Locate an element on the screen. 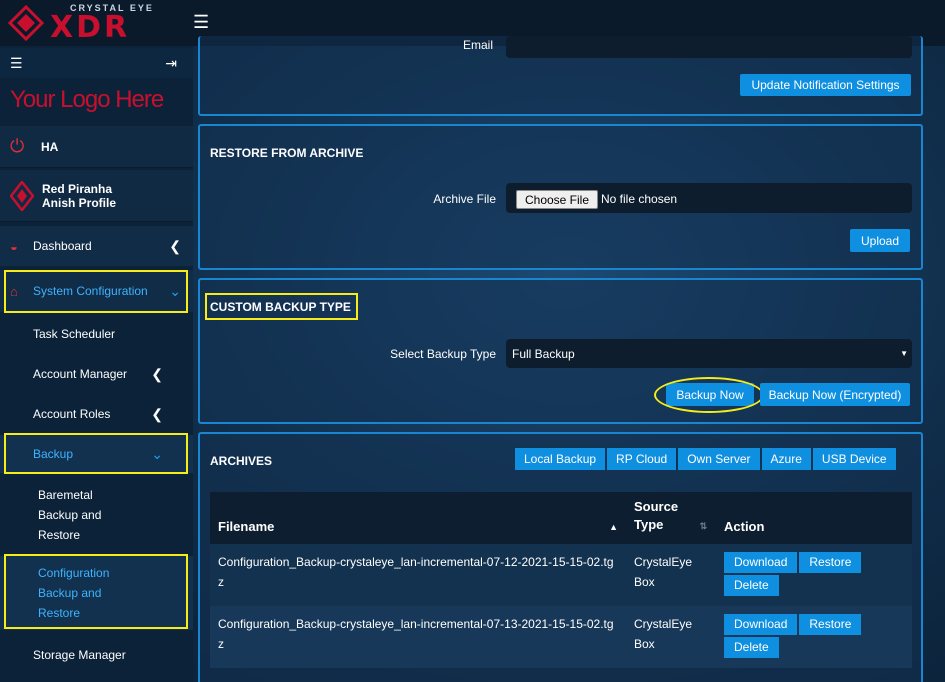  sidebar-item-storage-manager: Storage Manager is located at coordinates (96, 655).